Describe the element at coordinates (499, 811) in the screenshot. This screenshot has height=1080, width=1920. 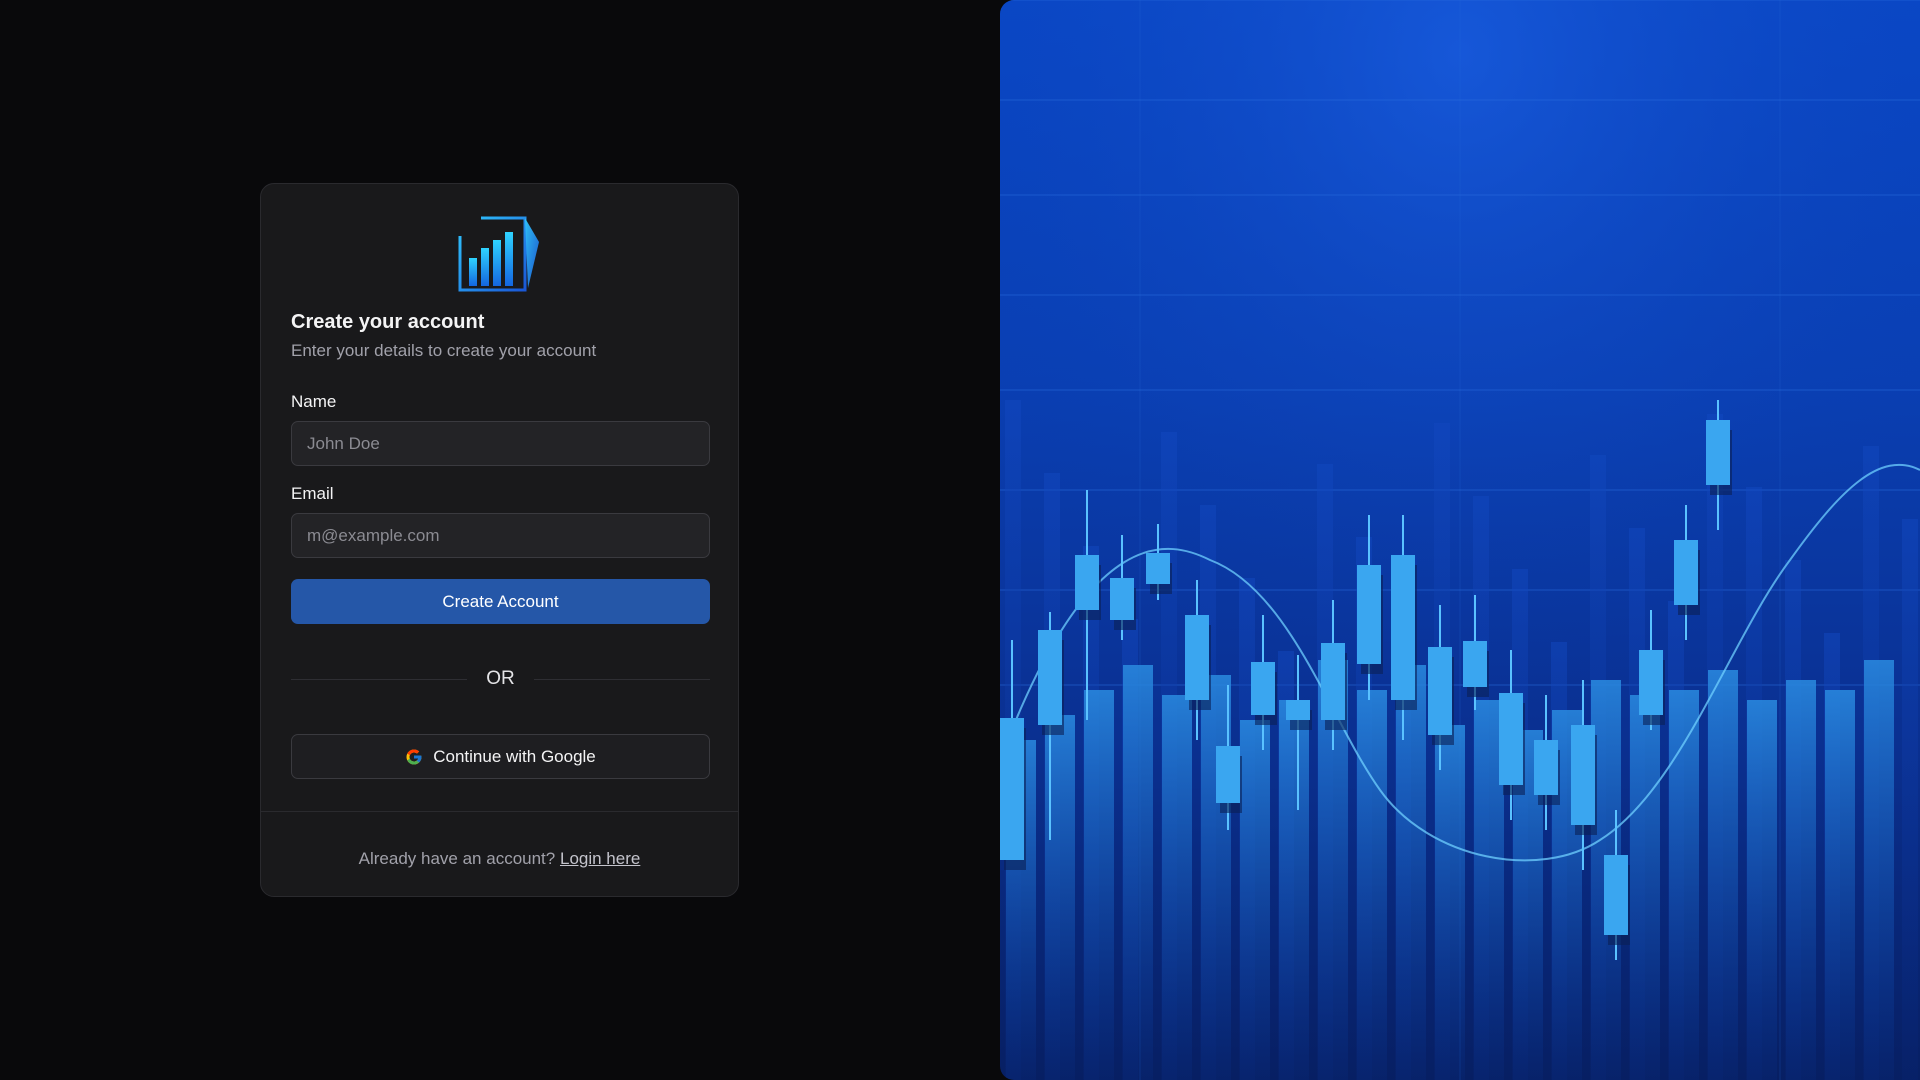
I see `footer-divider` at that location.